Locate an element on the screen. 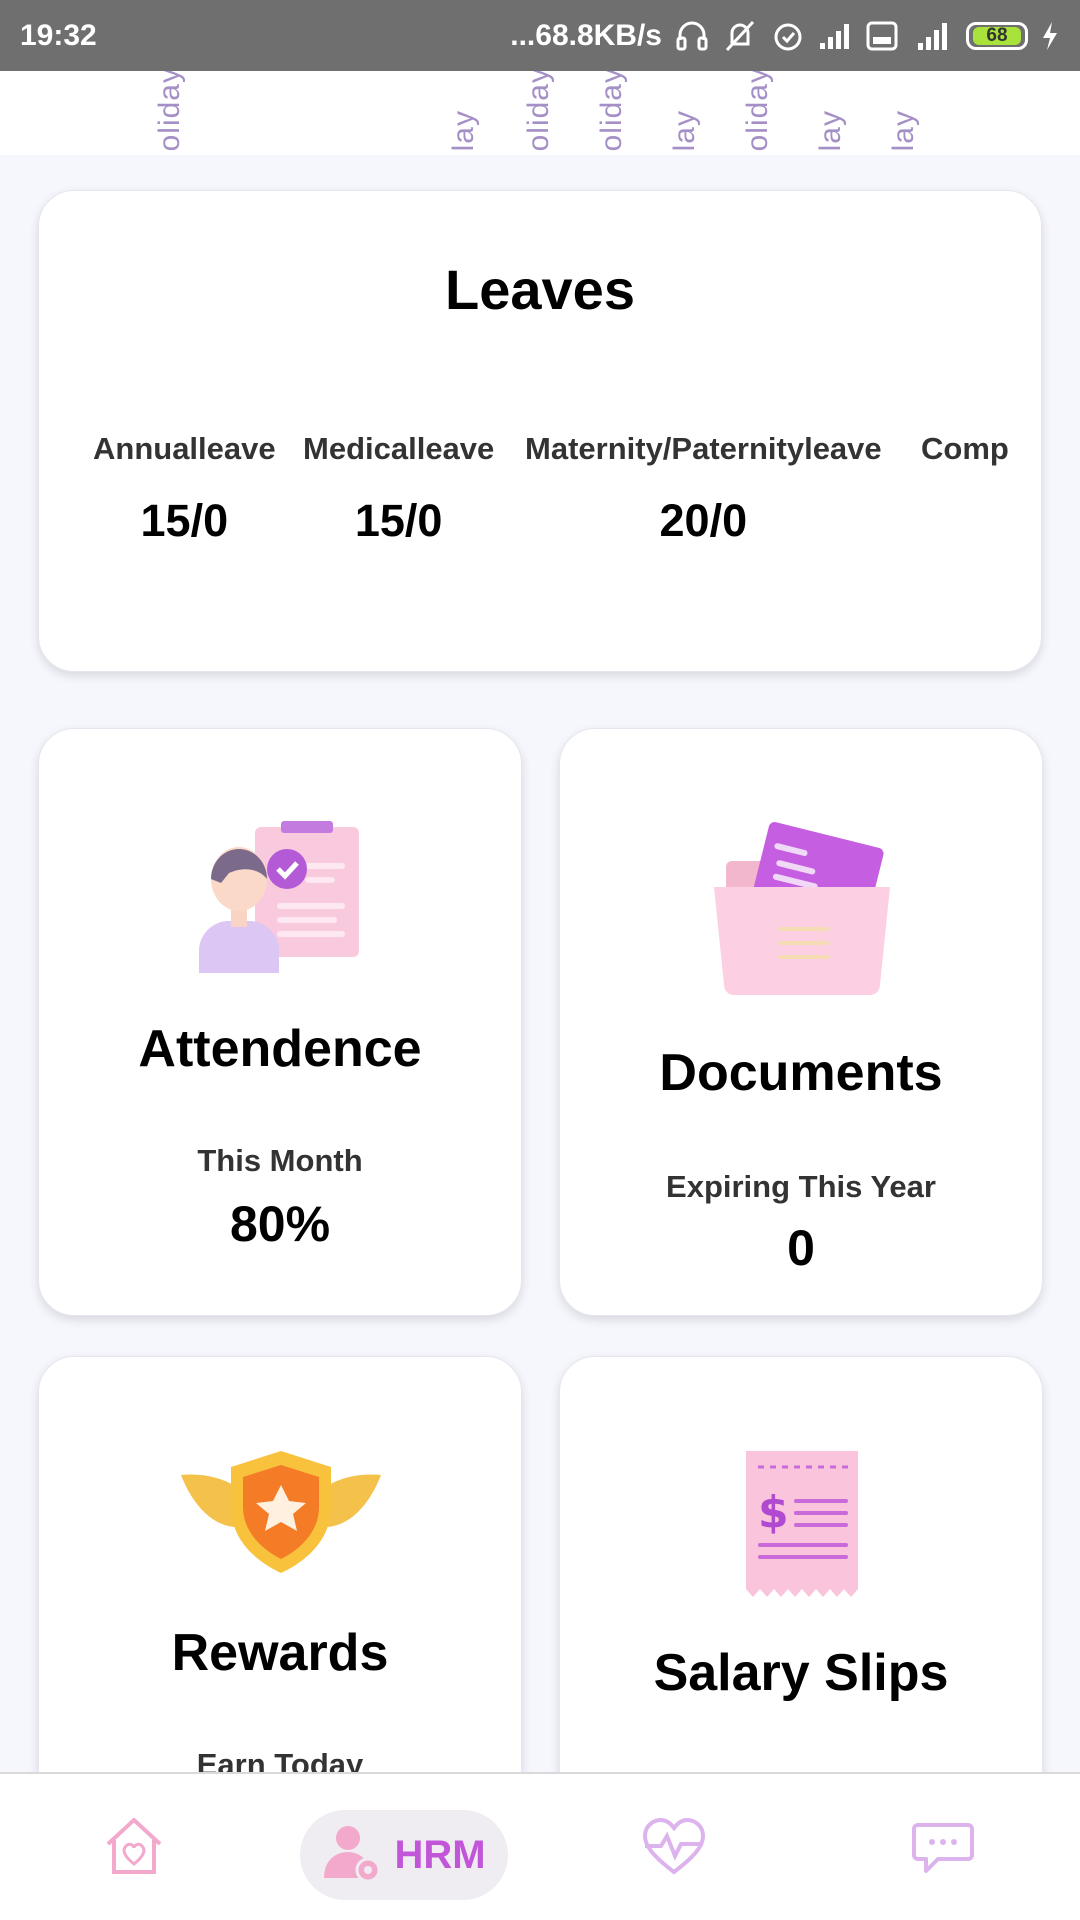 The width and height of the screenshot is (1080, 1920). leave-item-maternity: Maternity/Paternityleave 20/0 is located at coordinates (703, 488).